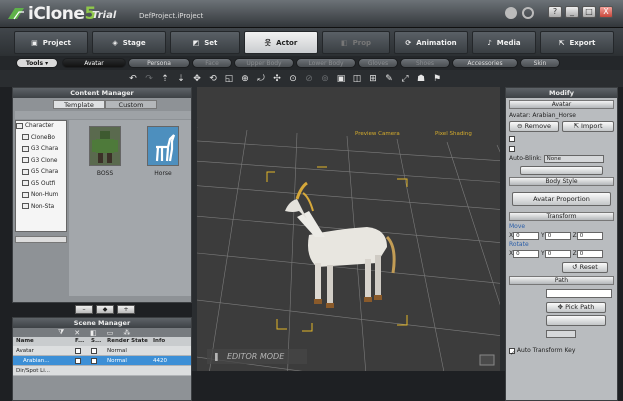 This screenshot has width=623, height=401. Describe the element at coordinates (105, 309) in the screenshot. I see `content-add-button: ◆` at that location.